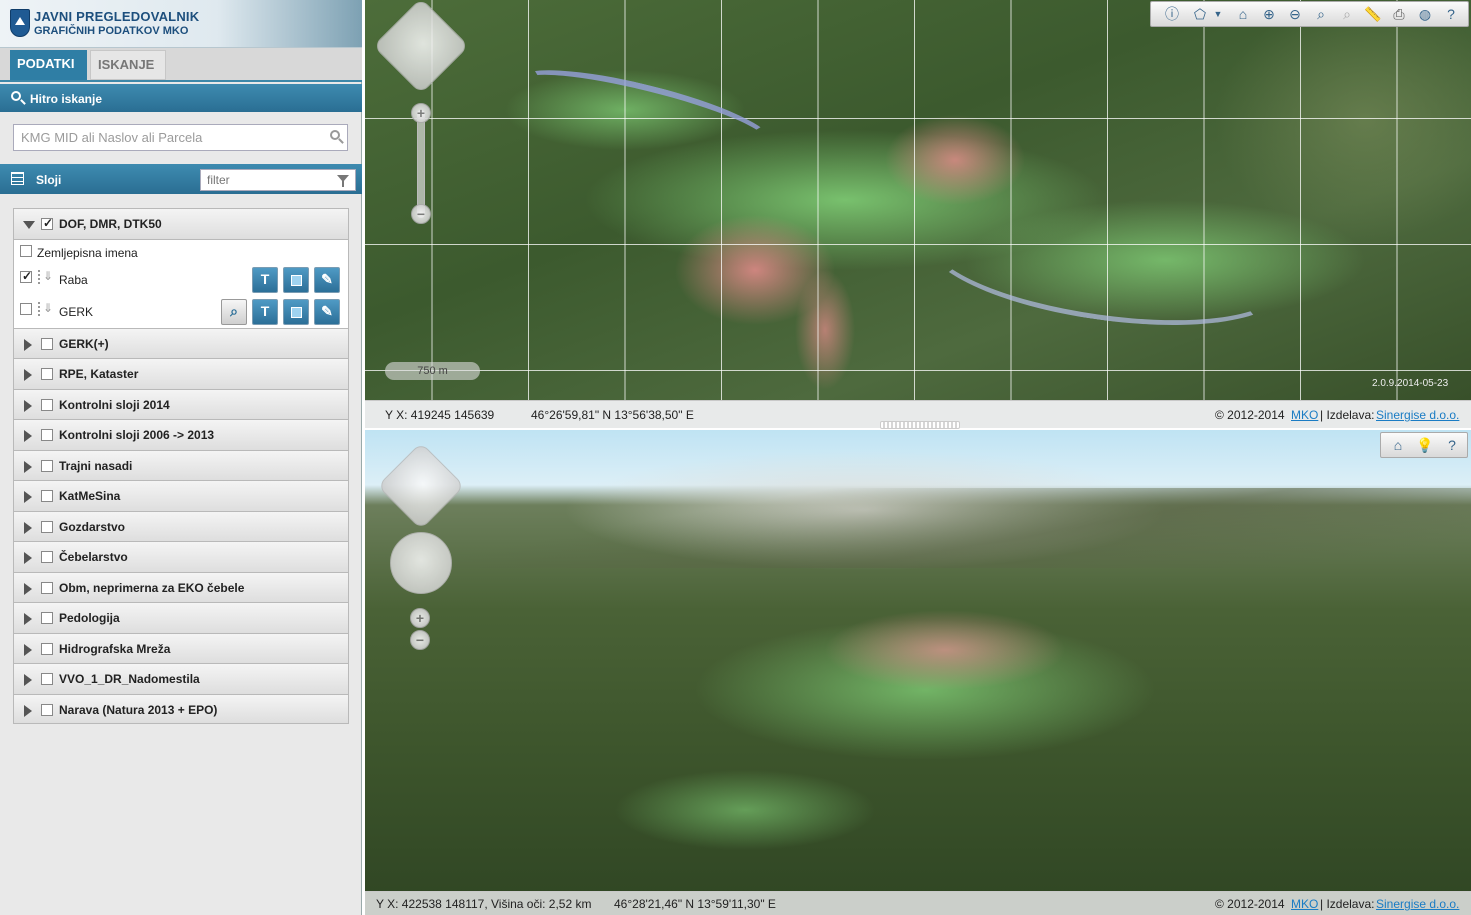  What do you see at coordinates (234, 311) in the screenshot?
I see `search-icon: ⌕` at bounding box center [234, 311].